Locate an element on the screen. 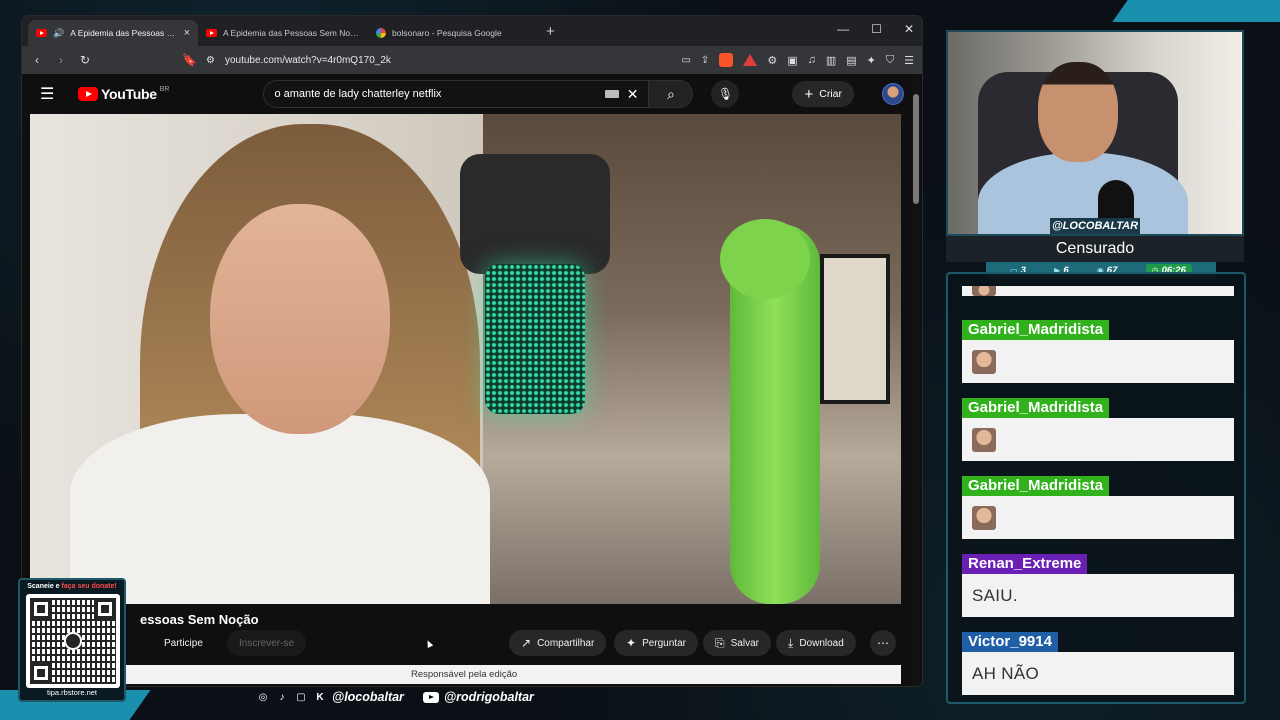  create-button: + Criar is located at coordinates (823, 94).